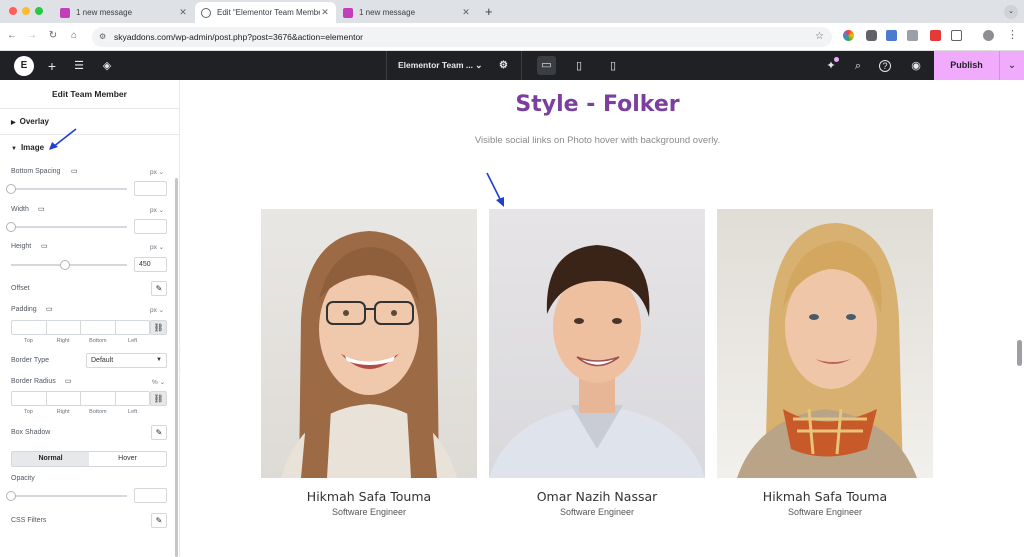  I want to click on publish-options-chevron-icon: ⌄, so click(1011, 65).